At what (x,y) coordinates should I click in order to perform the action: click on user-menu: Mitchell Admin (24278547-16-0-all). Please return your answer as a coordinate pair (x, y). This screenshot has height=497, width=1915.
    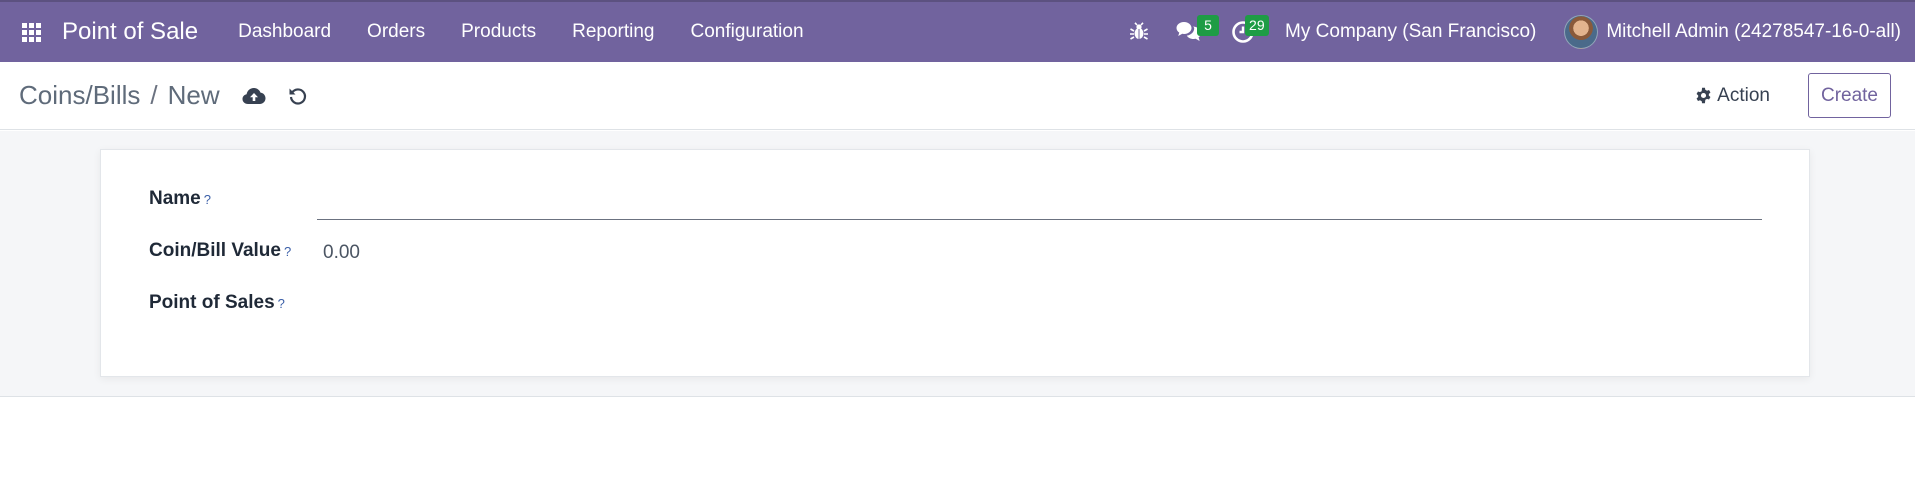
    Looking at the image, I should click on (1732, 32).